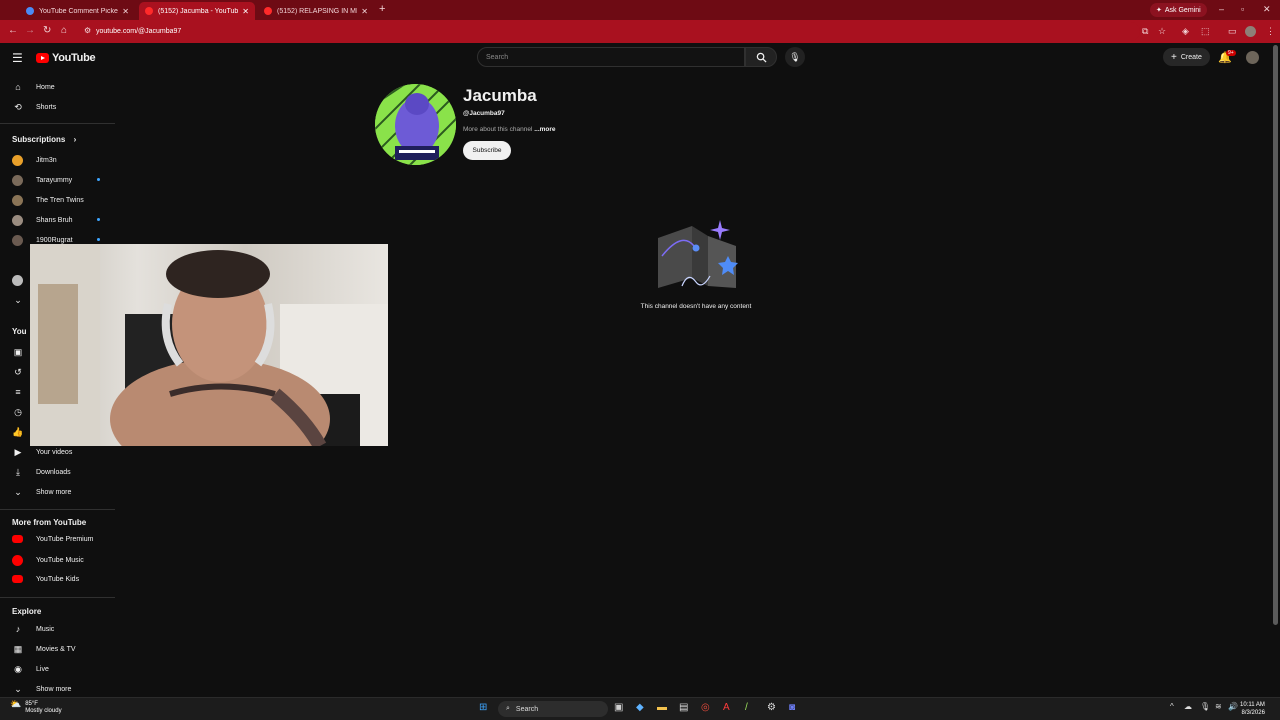 The image size is (1280, 720). What do you see at coordinates (45, 629) in the screenshot?
I see `sidebar-item-label: Music` at bounding box center [45, 629].